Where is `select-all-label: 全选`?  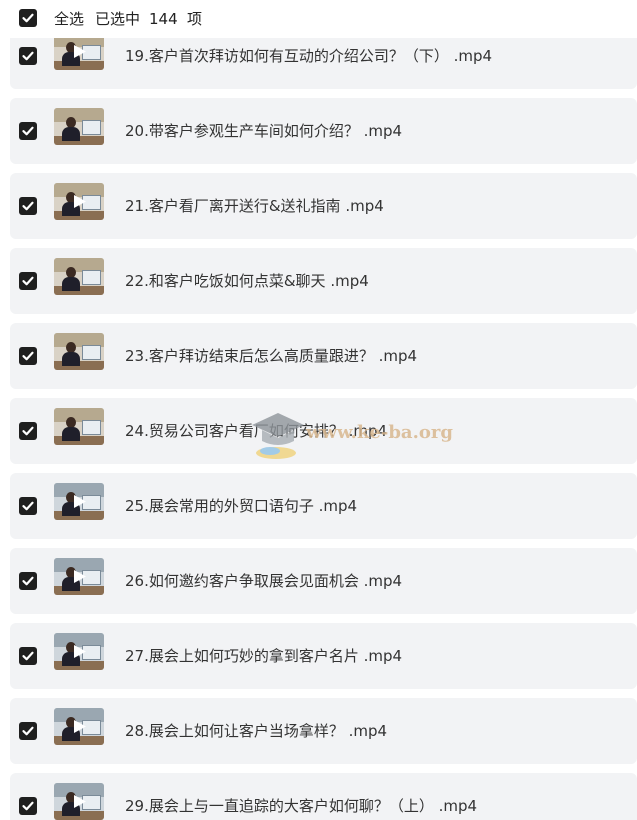 select-all-label: 全选 is located at coordinates (69, 19).